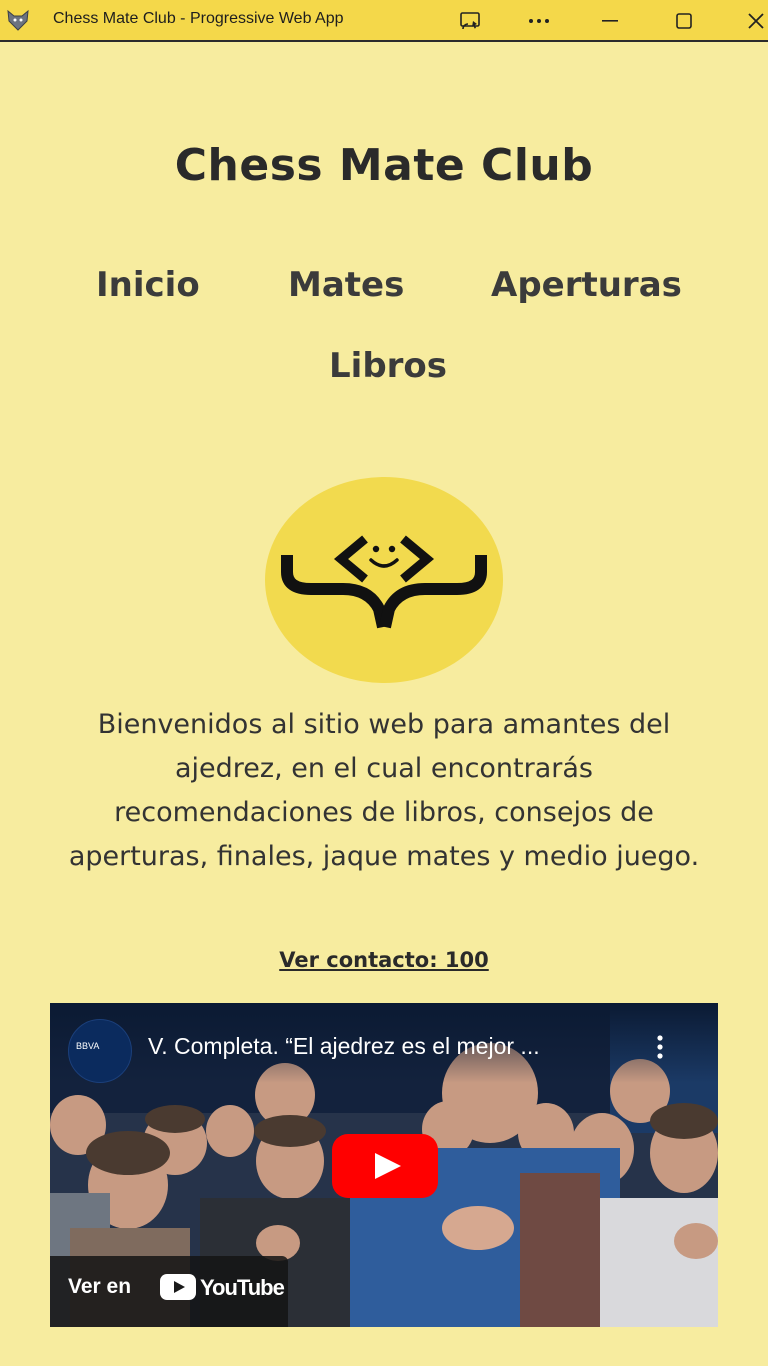 Image resolution: width=768 pixels, height=1366 pixels. Describe the element at coordinates (18, 20) in the screenshot. I see `app-wolf-icon` at that location.